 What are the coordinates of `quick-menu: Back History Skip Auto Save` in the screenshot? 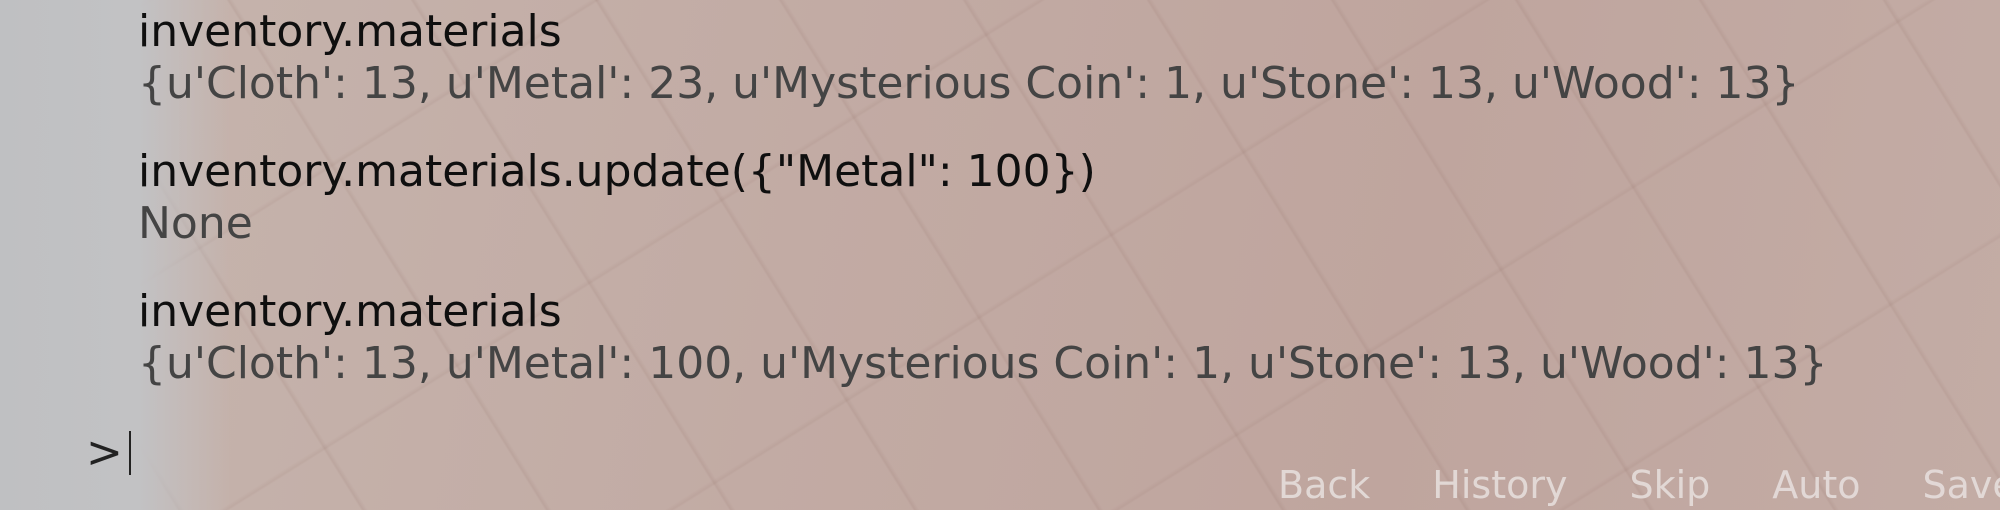 It's located at (1639, 485).